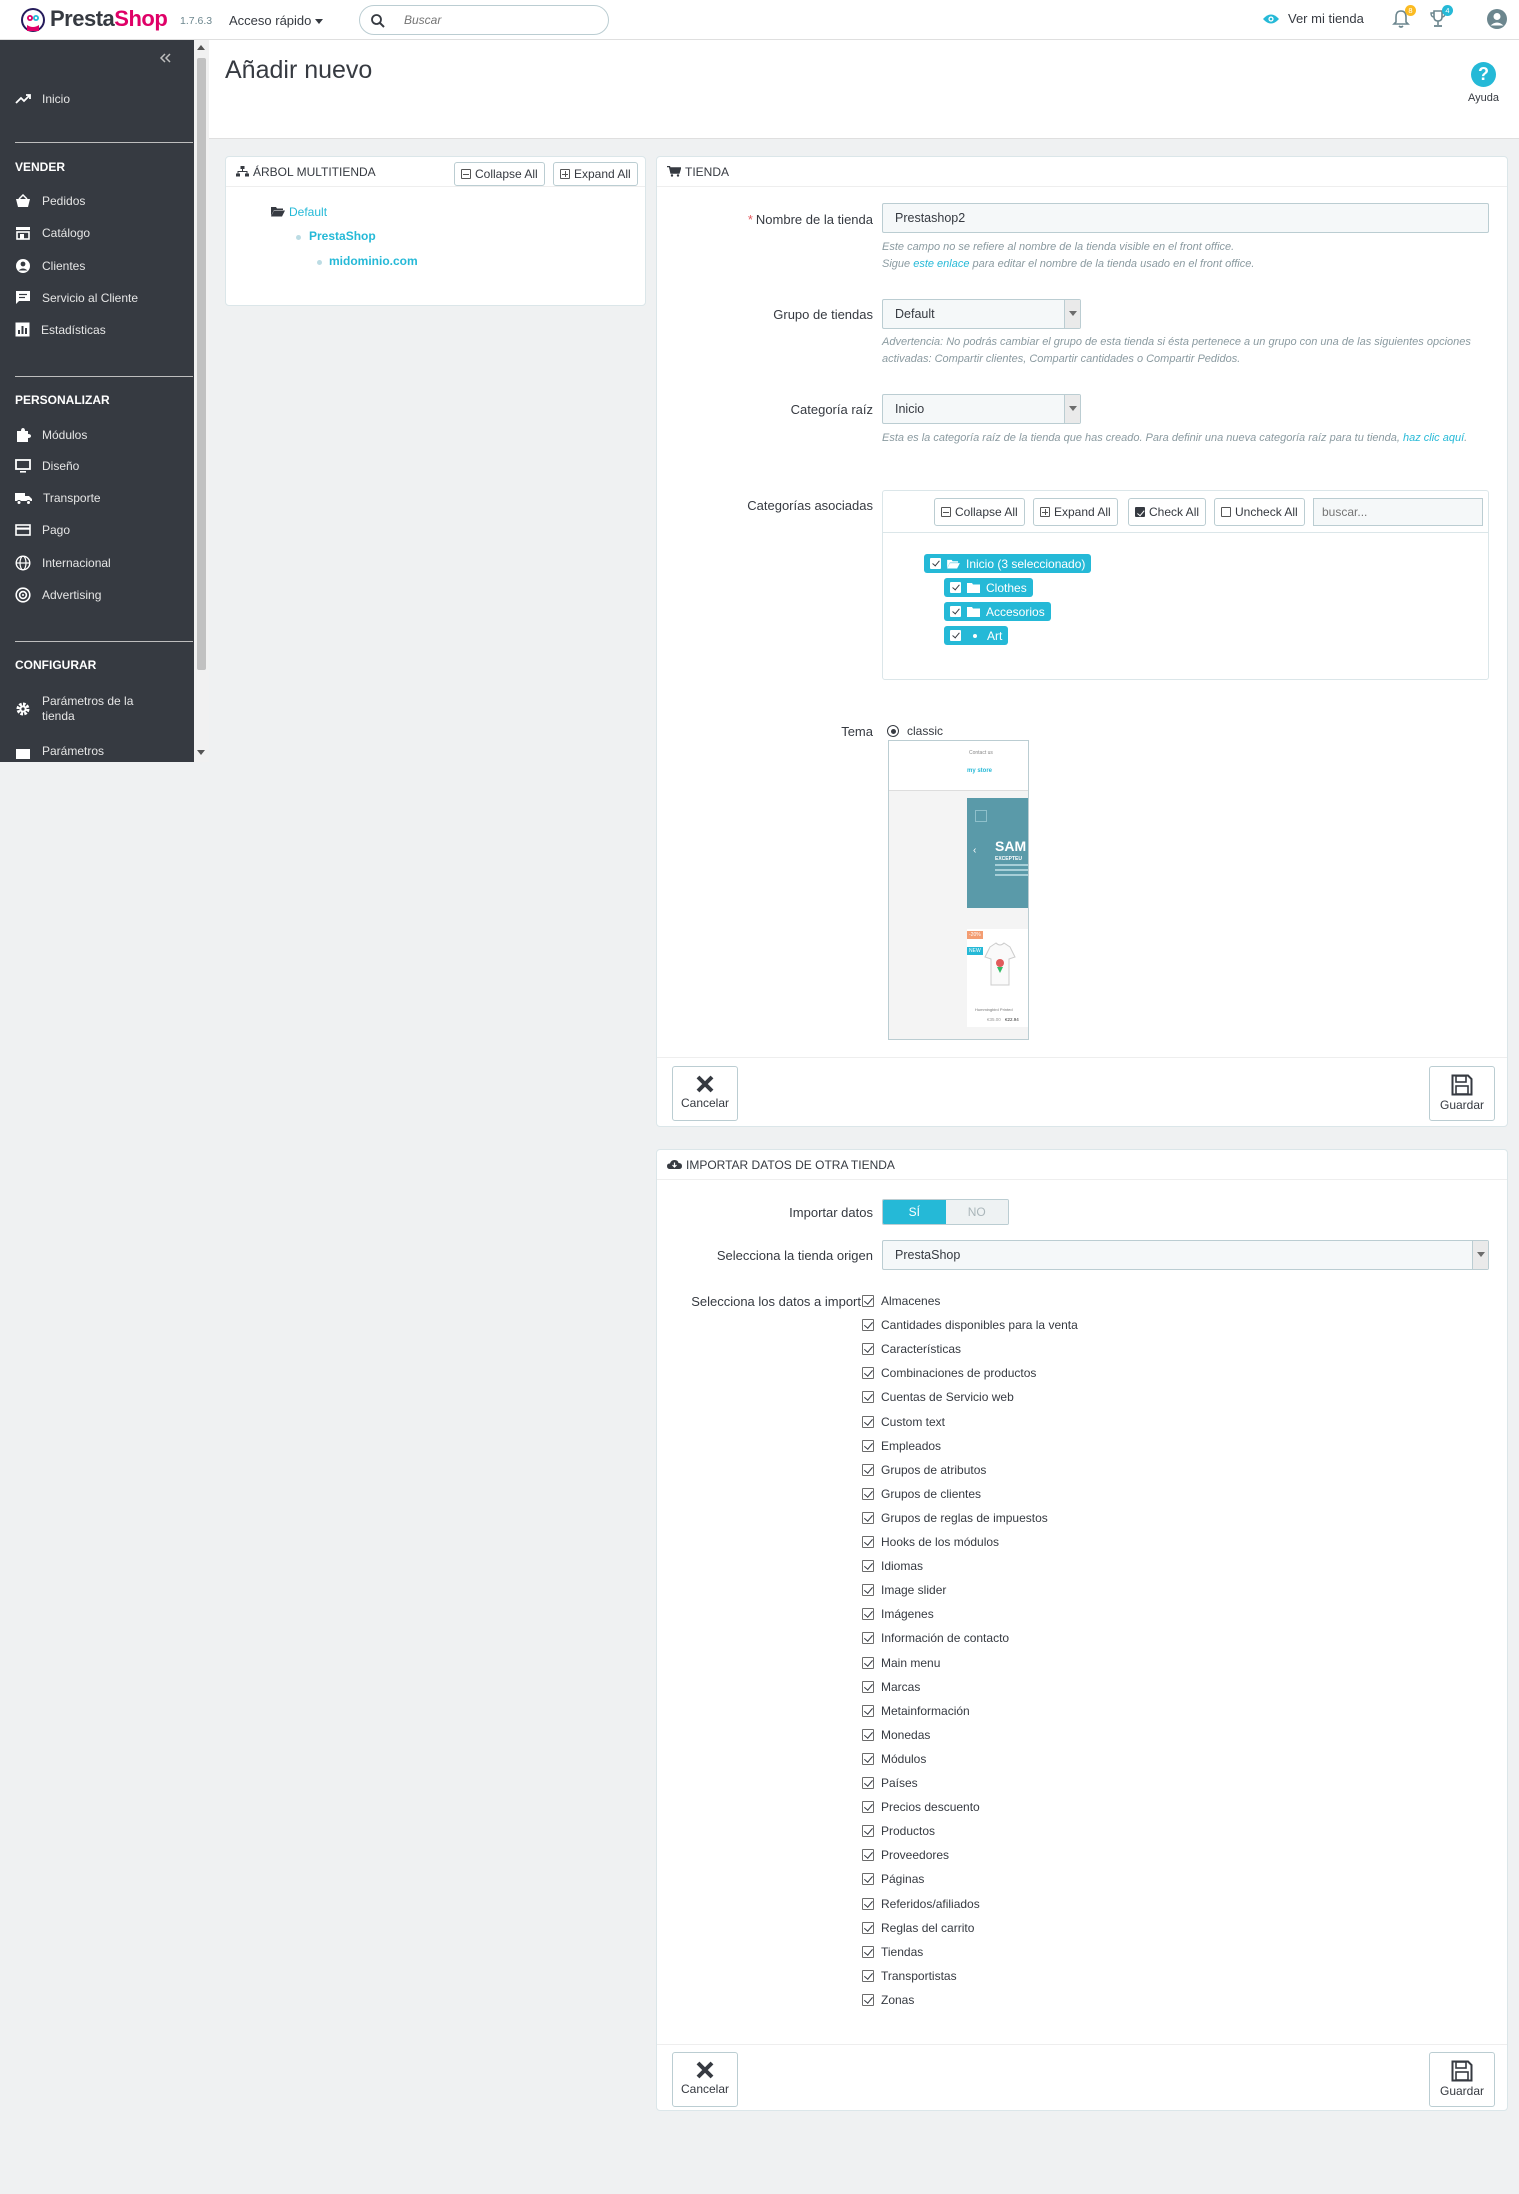 This screenshot has width=1519, height=2194. What do you see at coordinates (1398, 512) in the screenshot?
I see `category-tree-search` at bounding box center [1398, 512].